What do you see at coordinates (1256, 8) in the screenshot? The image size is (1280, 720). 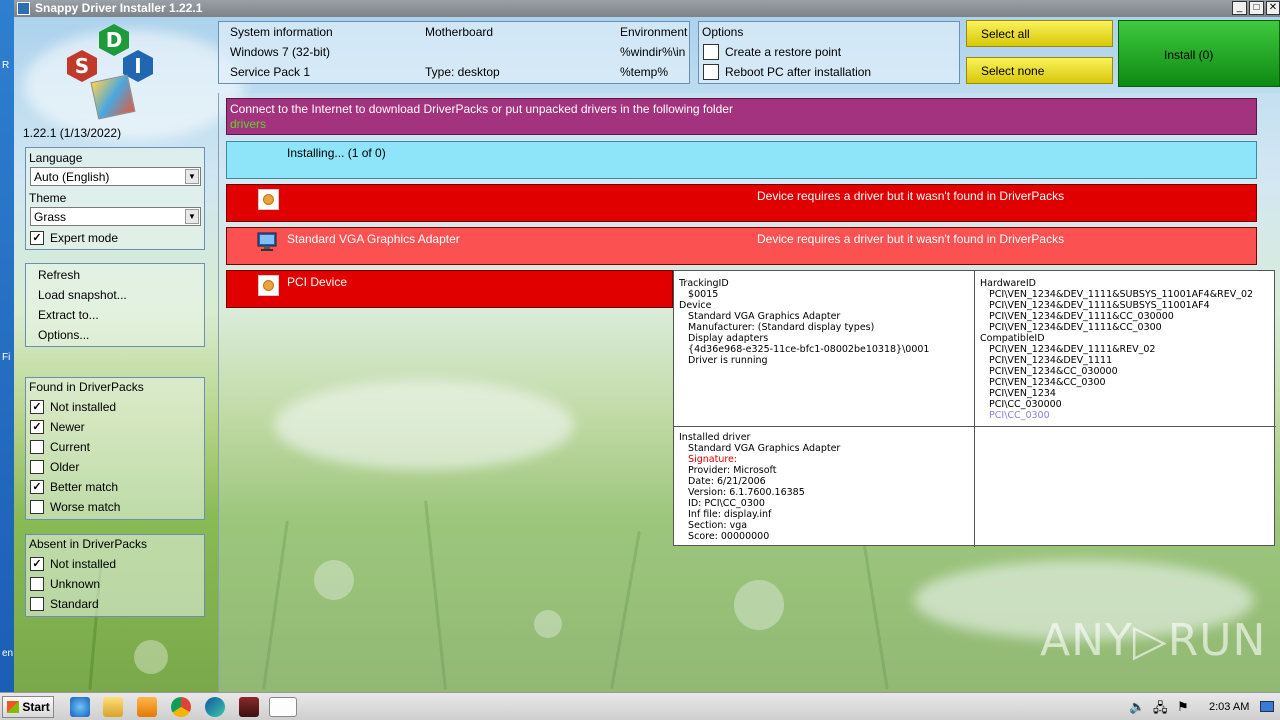 I see `maximize-button: □` at bounding box center [1256, 8].